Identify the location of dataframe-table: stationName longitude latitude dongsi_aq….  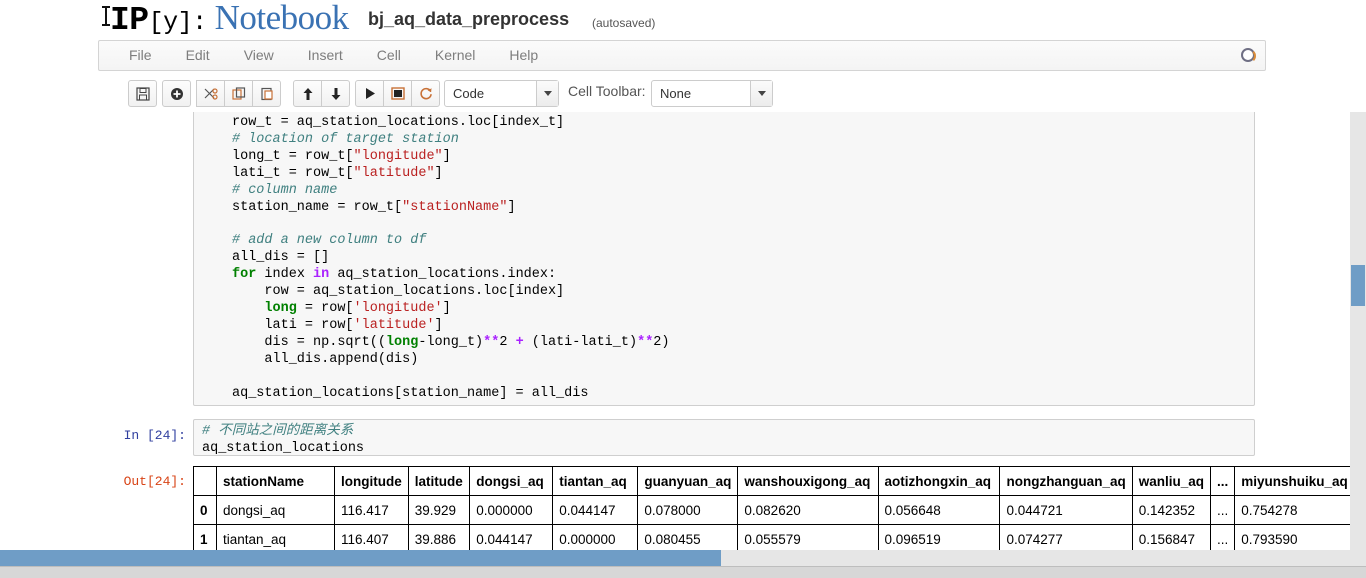
(779, 508).